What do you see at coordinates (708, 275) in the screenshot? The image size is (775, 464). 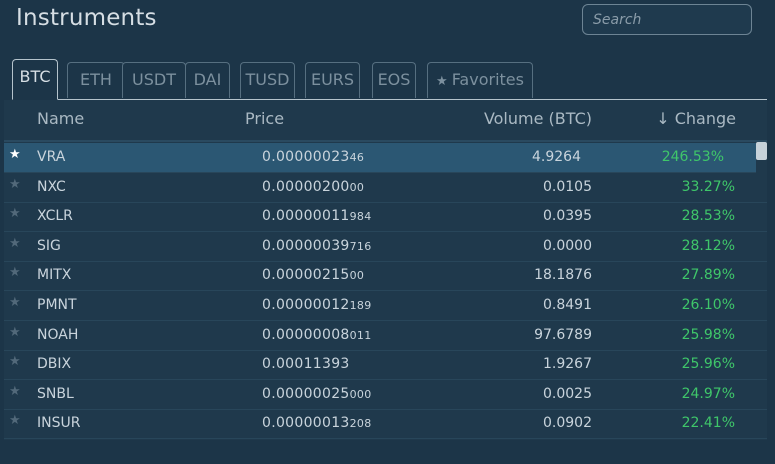 I see `instrument-change: 27.89%` at bounding box center [708, 275].